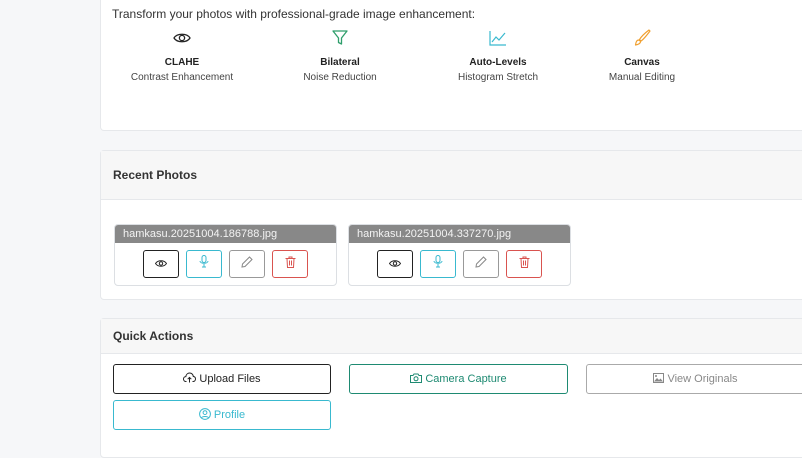  I want to click on feature-name: Canvas, so click(642, 62).